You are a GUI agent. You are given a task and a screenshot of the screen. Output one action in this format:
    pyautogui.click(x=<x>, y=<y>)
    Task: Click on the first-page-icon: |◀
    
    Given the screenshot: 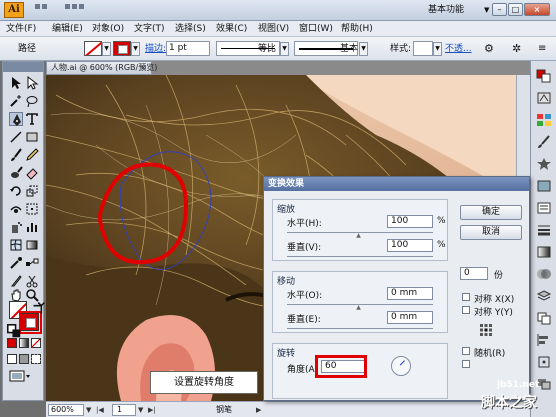 What is the action you would take?
    pyautogui.click(x=100, y=410)
    